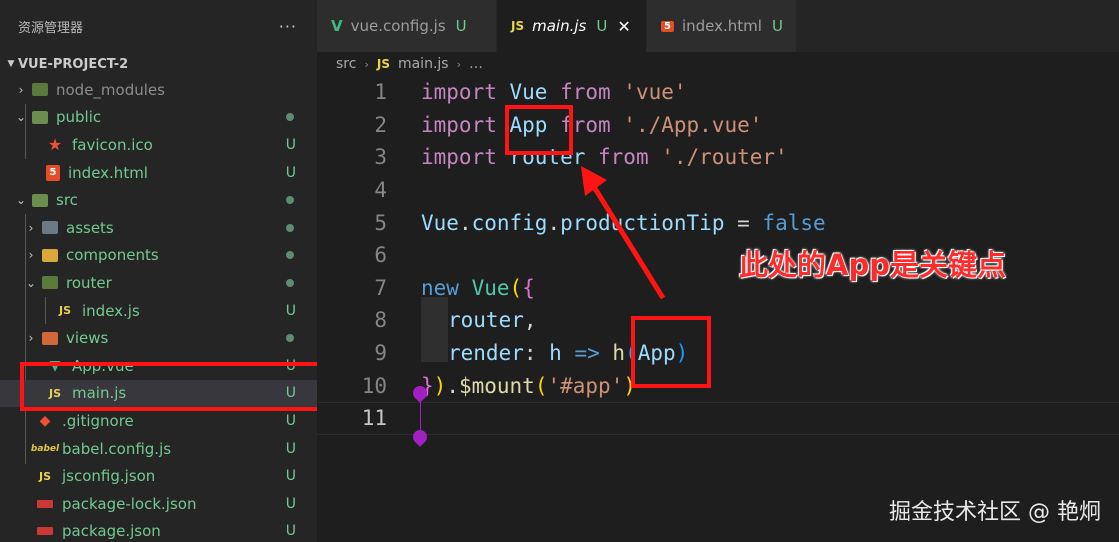 This screenshot has width=1119, height=542. What do you see at coordinates (374, 418) in the screenshot?
I see `line-number: 11` at bounding box center [374, 418].